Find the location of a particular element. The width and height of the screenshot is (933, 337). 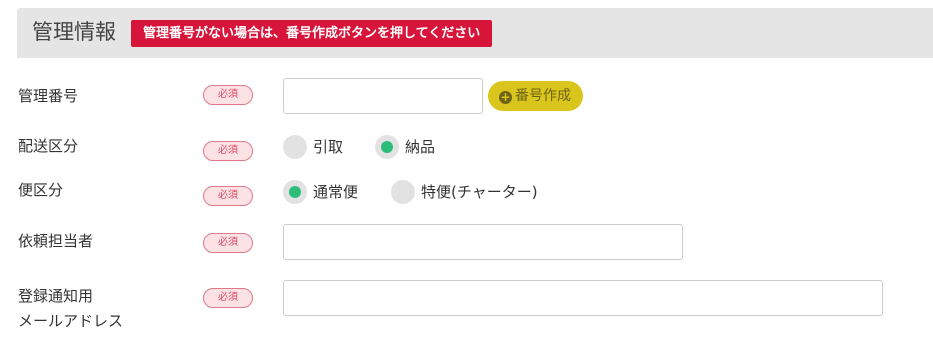

radio-charter-label: 特便(チャーター) is located at coordinates (479, 192).